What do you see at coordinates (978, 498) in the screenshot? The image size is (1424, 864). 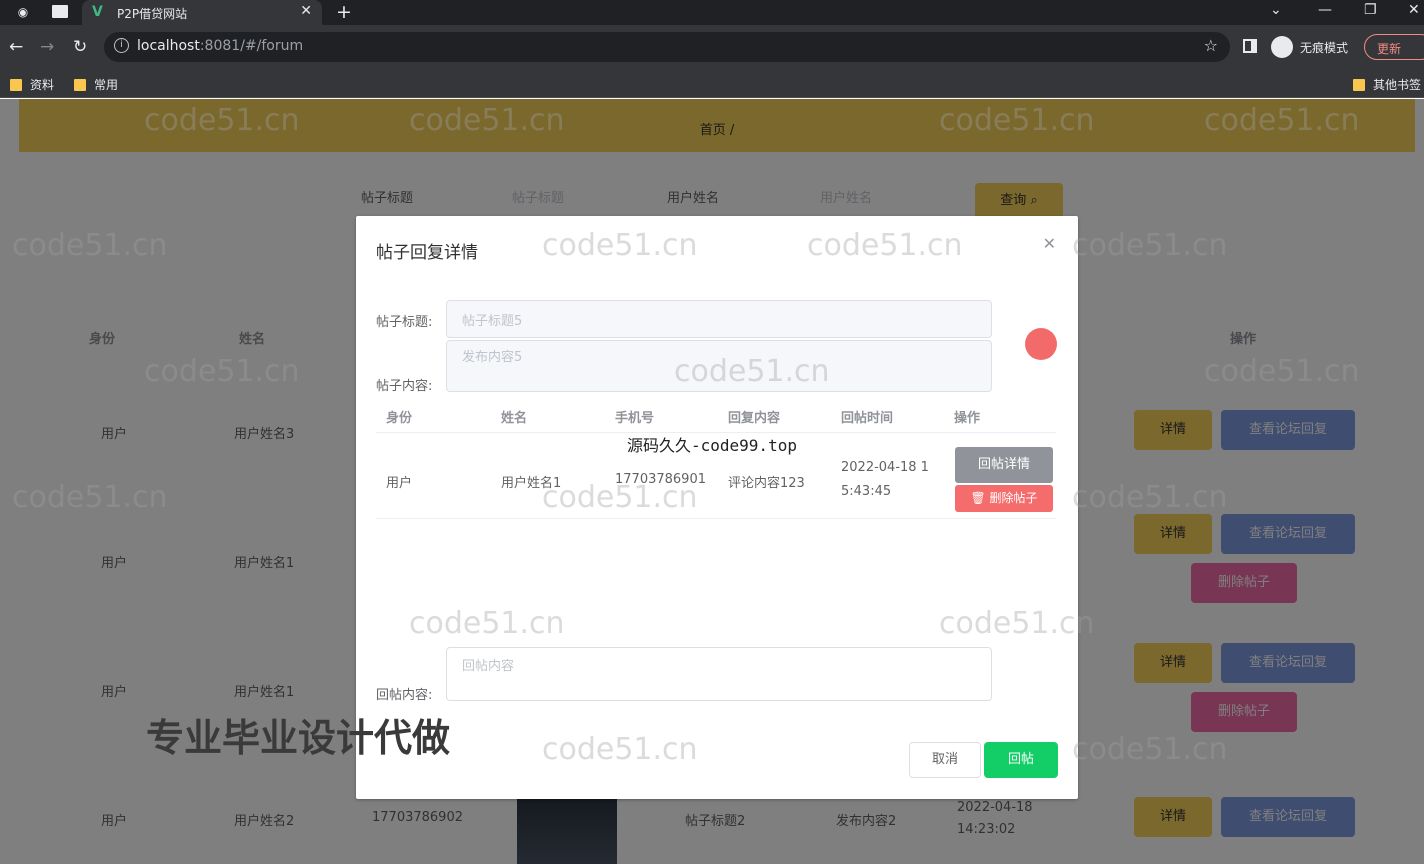 I see `trash-icon: 🗑` at bounding box center [978, 498].